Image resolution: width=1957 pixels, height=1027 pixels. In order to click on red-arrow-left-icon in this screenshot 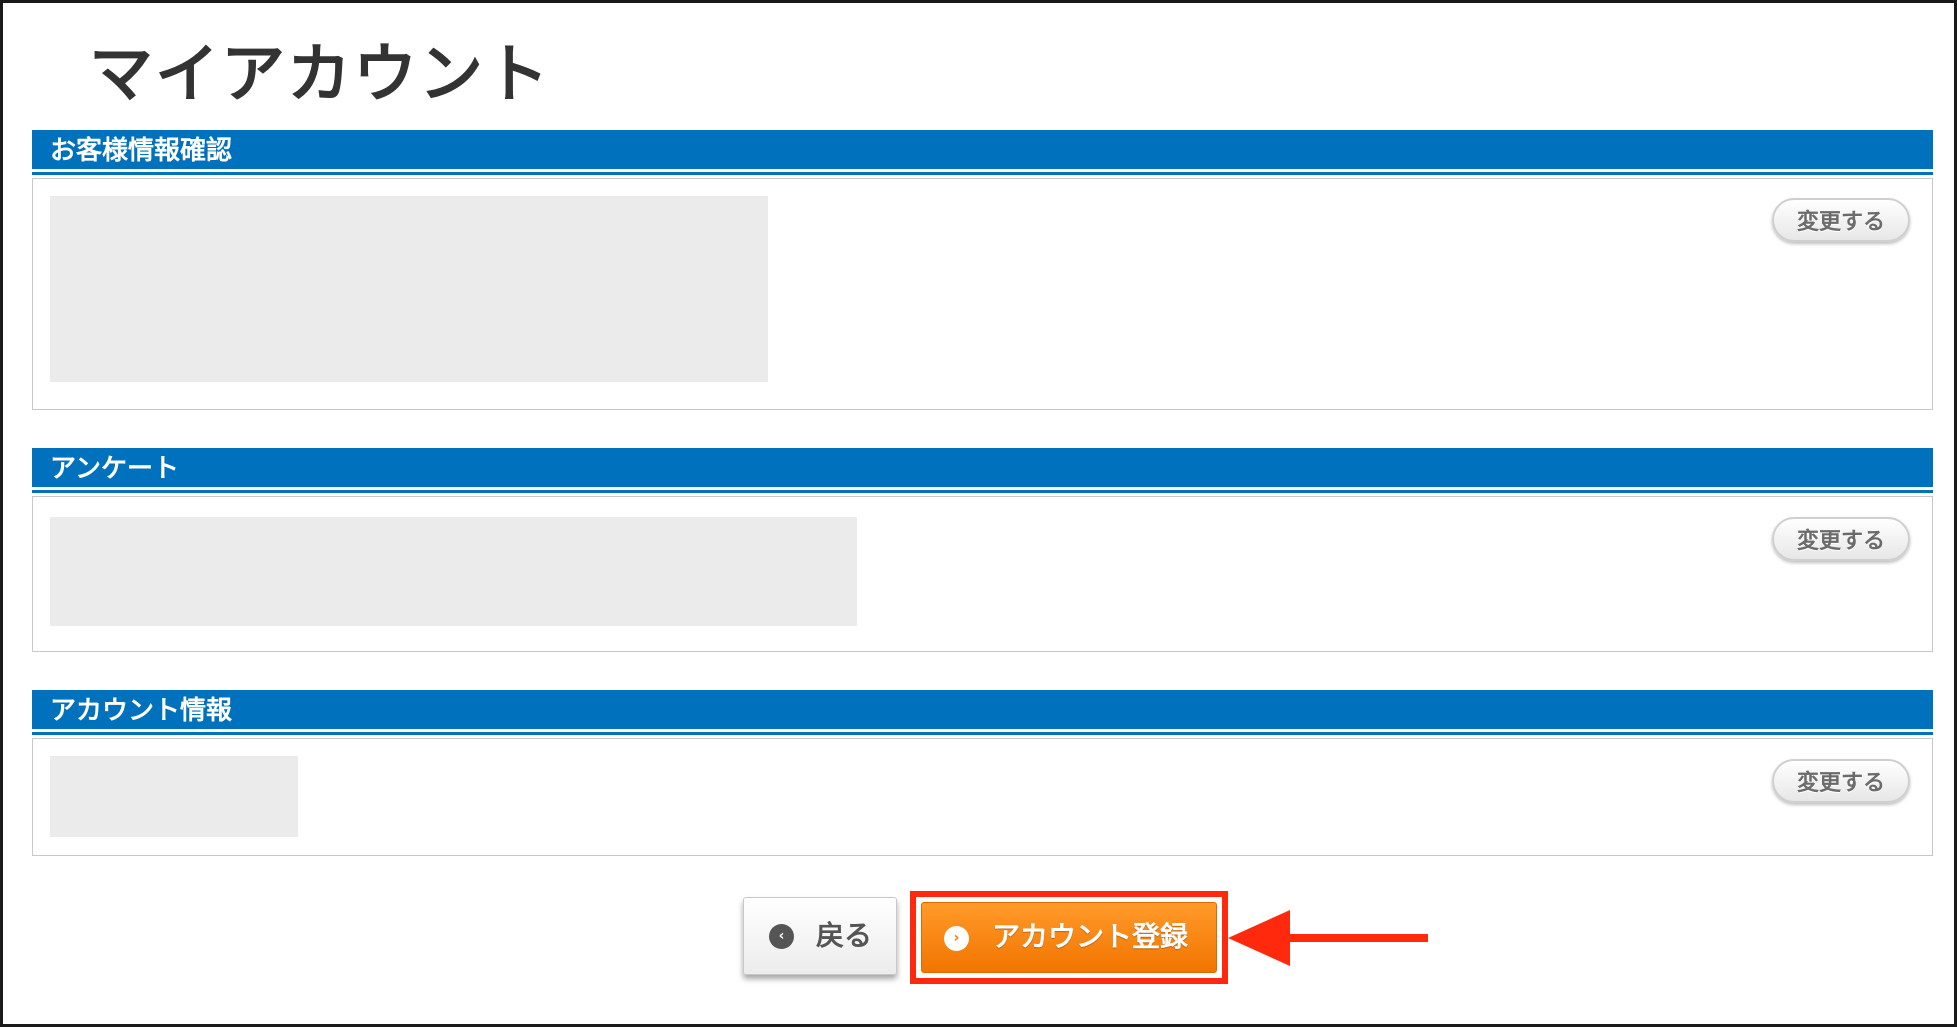, I will do `click(1328, 938)`.